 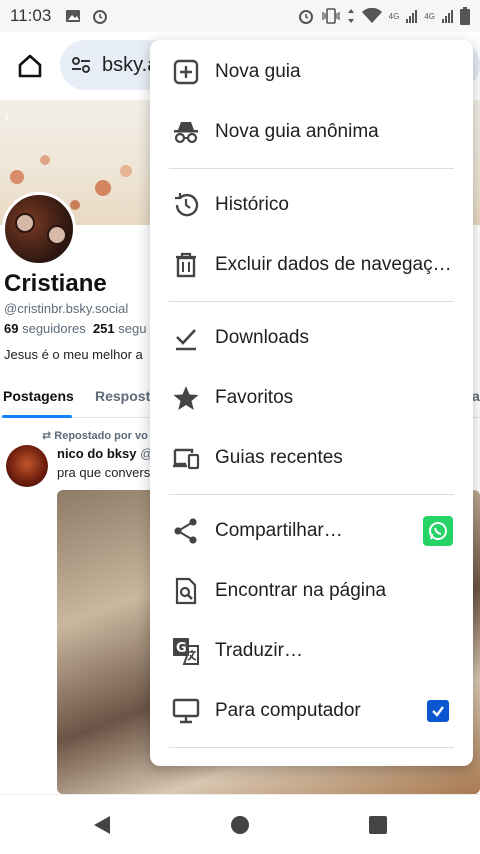 I want to click on desktop-site-checkbox, so click(x=438, y=711).